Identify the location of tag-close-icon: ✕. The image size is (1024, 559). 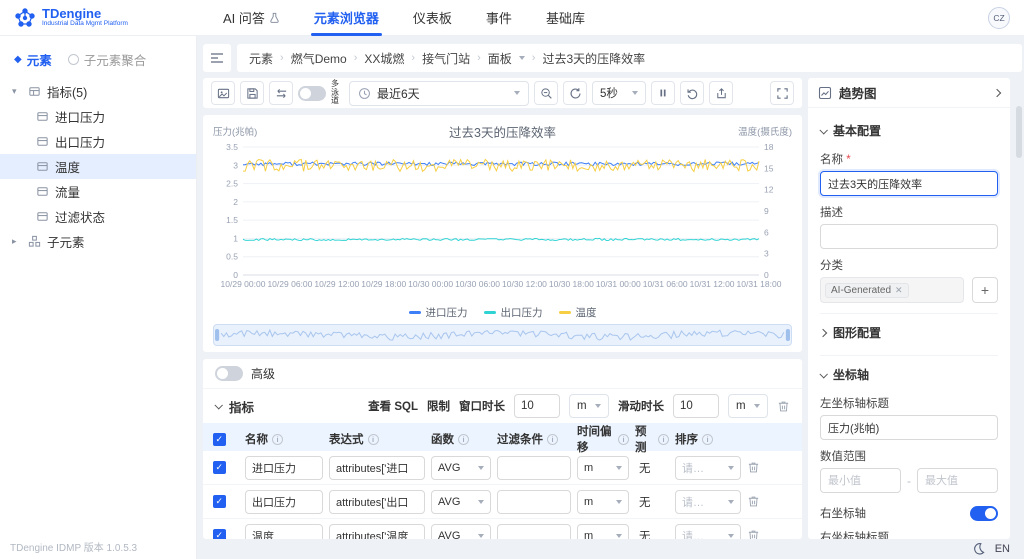
(899, 290).